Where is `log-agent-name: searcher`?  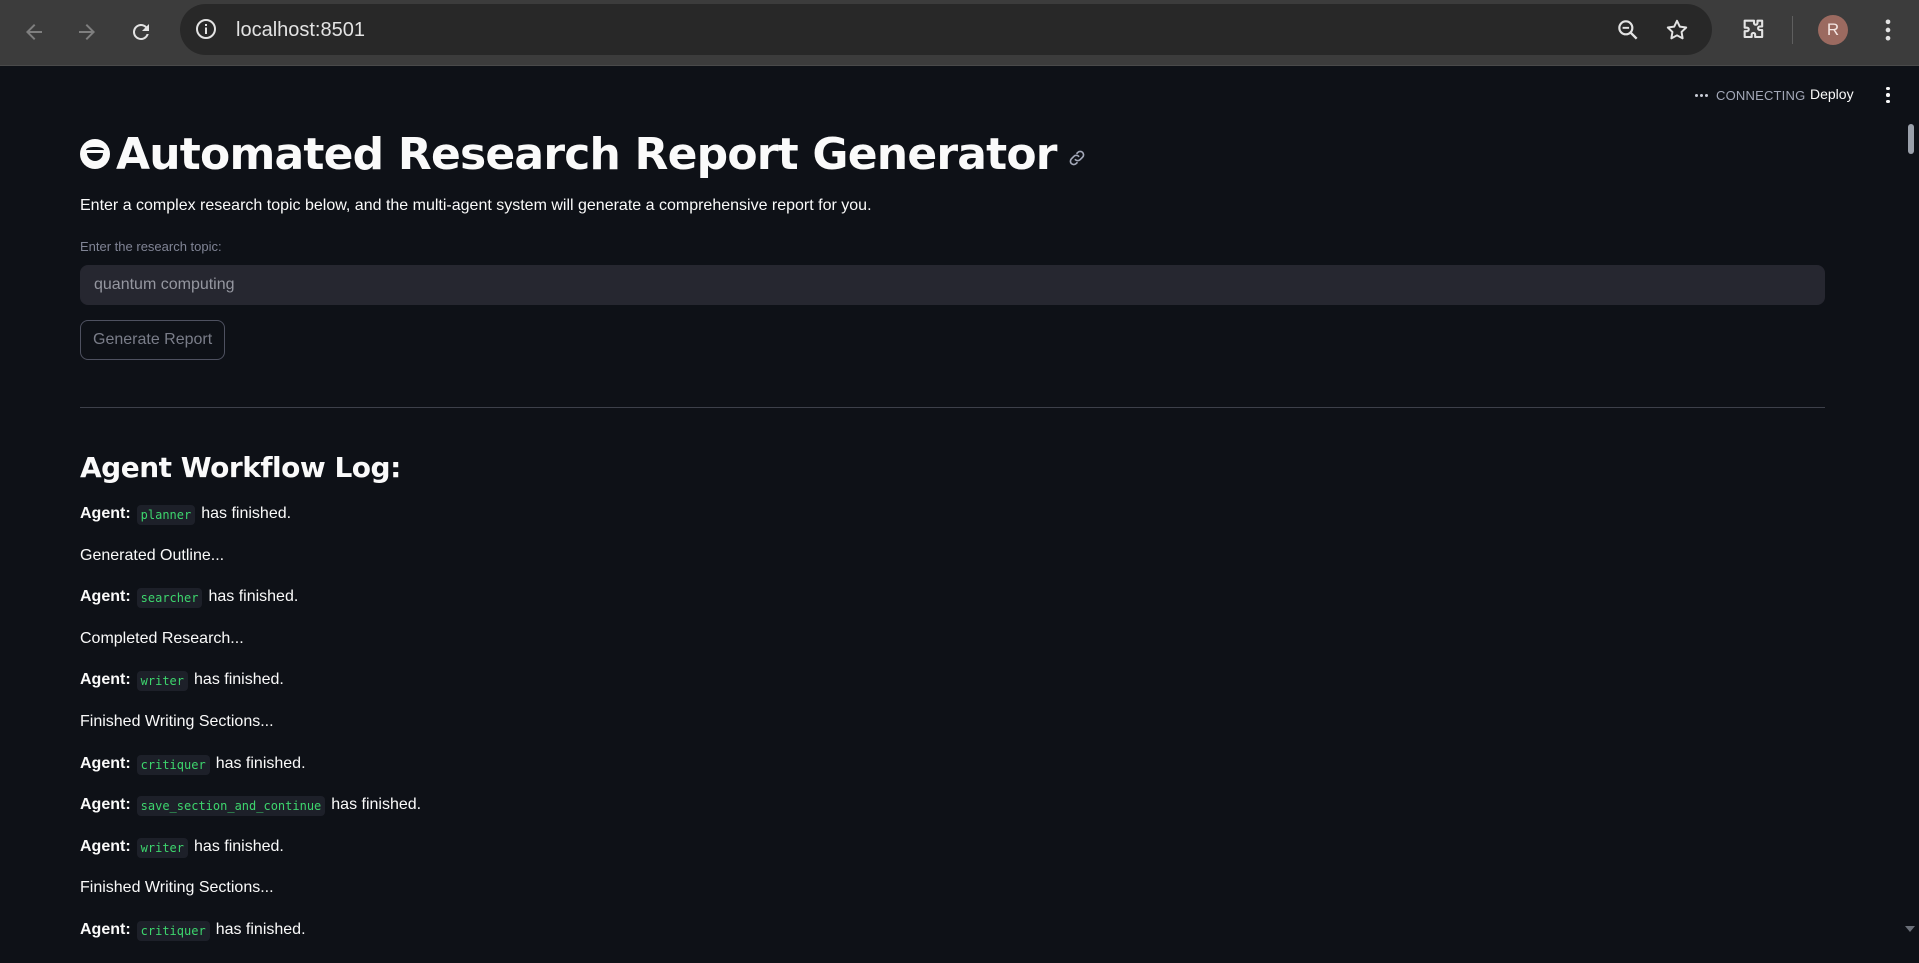
log-agent-name: searcher is located at coordinates (169, 598).